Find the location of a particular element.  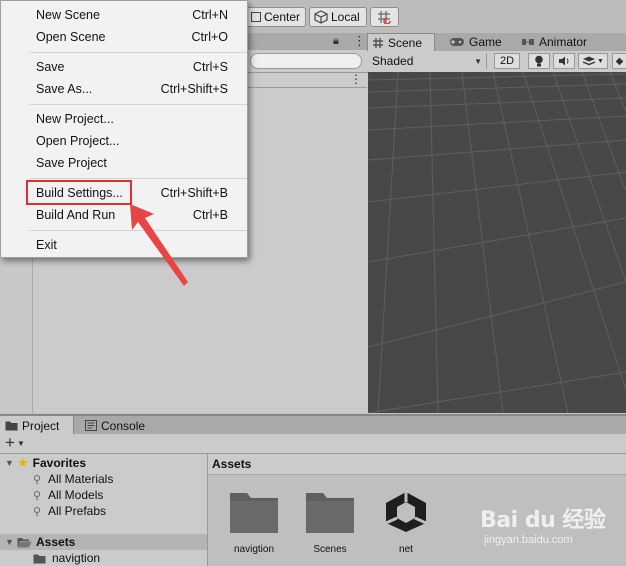

draw-mode-dropdown: Shaded ▼ is located at coordinates (428, 61).